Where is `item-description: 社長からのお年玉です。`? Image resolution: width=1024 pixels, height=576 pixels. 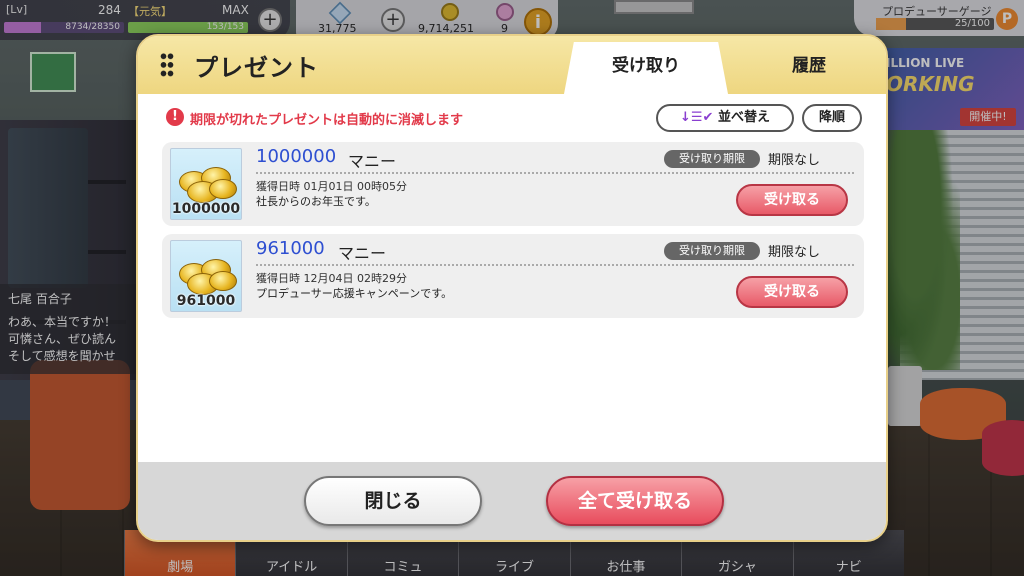
item-description: 社長からのお年玉です。 is located at coordinates (316, 201).